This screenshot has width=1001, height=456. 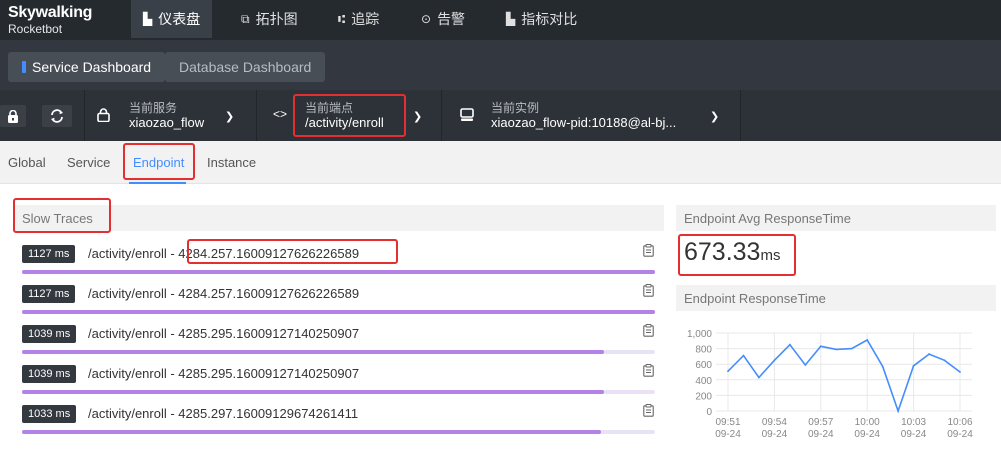 What do you see at coordinates (451, 19) in the screenshot?
I see `nav-item-label: 告警` at bounding box center [451, 19].